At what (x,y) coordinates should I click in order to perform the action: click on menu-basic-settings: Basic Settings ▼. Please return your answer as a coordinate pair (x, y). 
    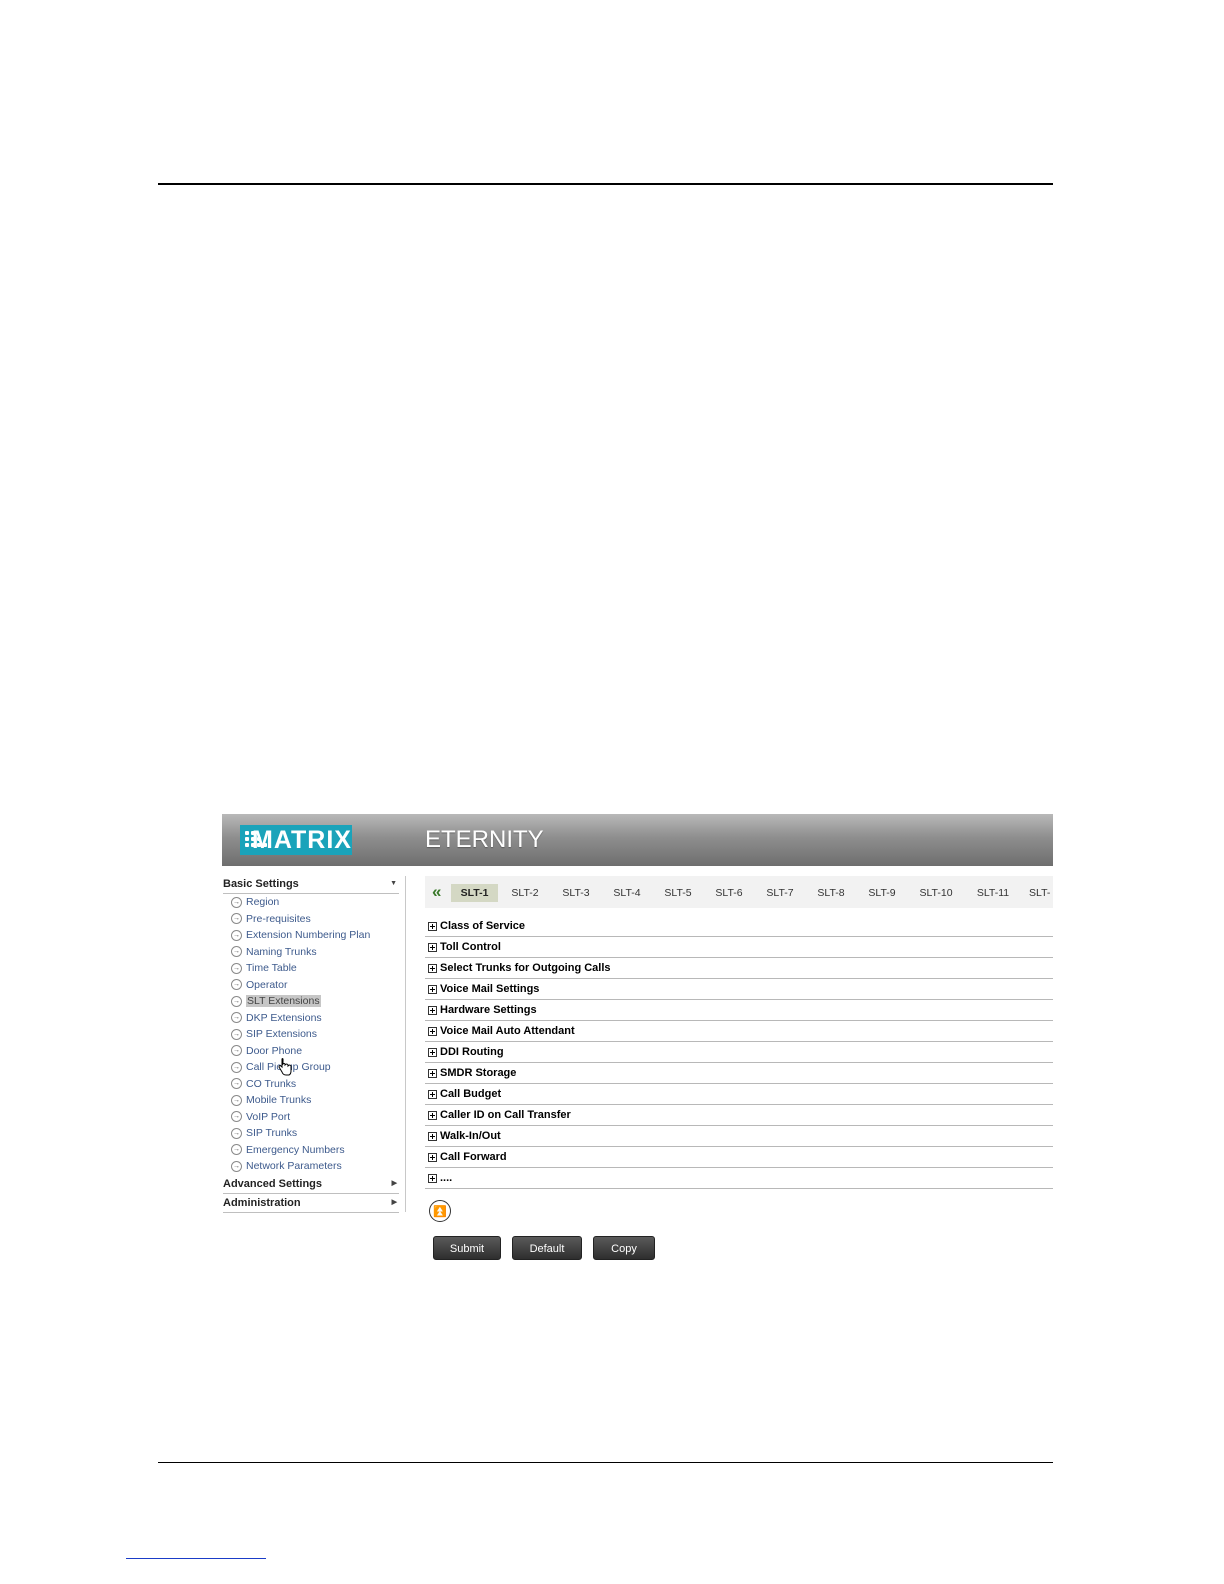
    Looking at the image, I should click on (311, 885).